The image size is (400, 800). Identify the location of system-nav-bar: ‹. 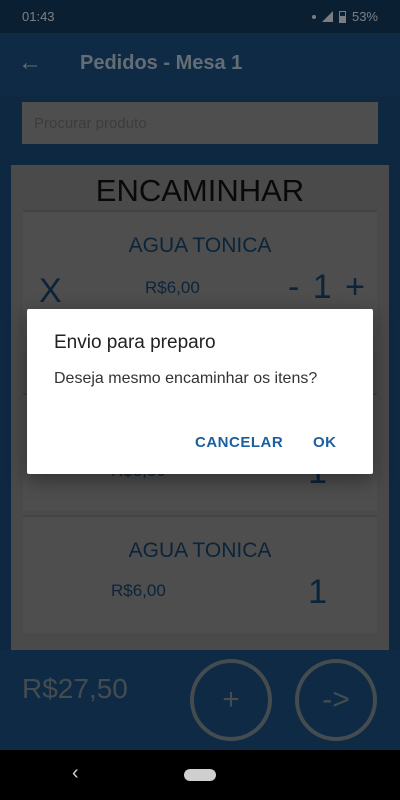
(200, 775).